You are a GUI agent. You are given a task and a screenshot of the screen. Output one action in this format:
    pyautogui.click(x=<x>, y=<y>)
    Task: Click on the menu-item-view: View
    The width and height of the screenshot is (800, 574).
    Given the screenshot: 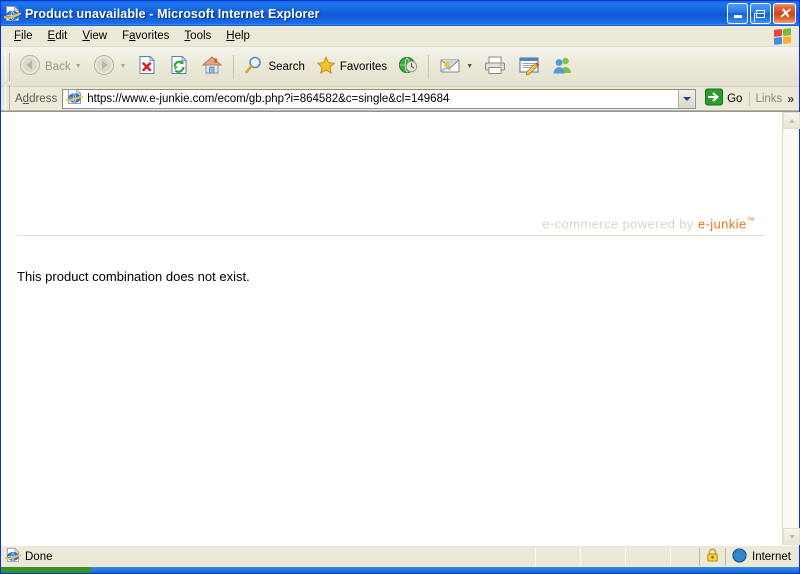 What is the action you would take?
    pyautogui.click(x=95, y=36)
    